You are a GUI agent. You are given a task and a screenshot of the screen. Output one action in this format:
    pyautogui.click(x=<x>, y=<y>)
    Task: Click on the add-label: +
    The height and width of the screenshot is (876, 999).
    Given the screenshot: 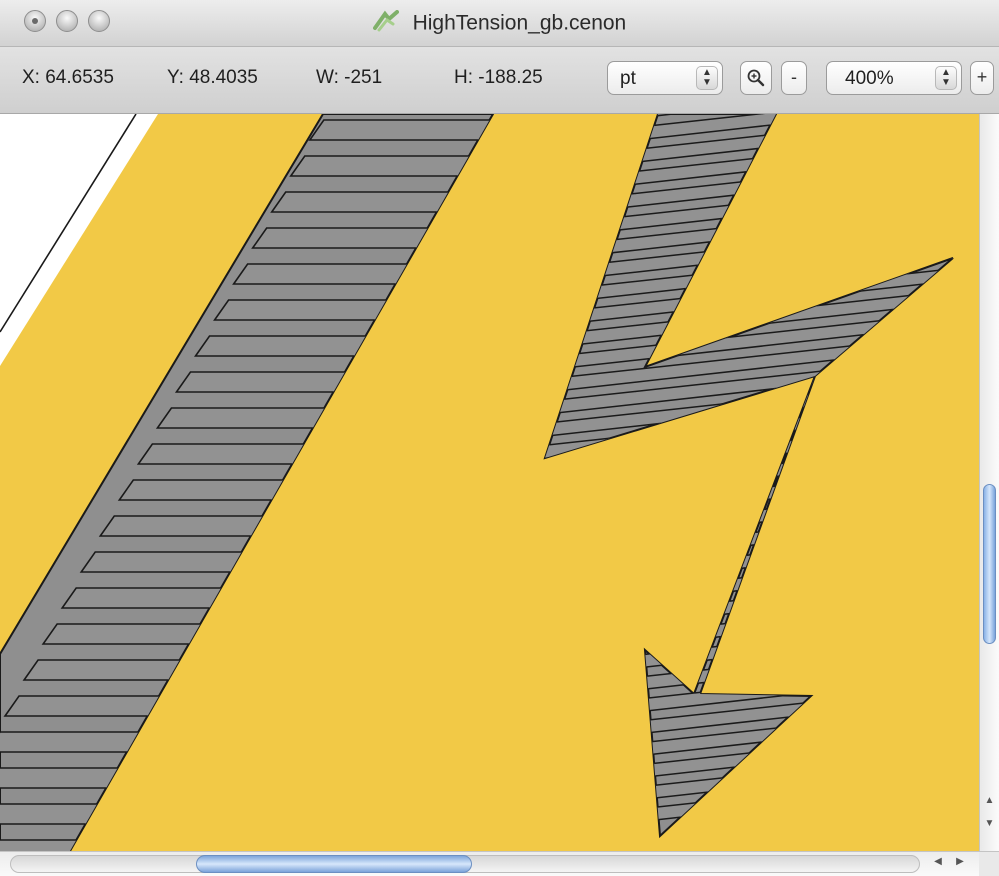 What is the action you would take?
    pyautogui.click(x=982, y=77)
    